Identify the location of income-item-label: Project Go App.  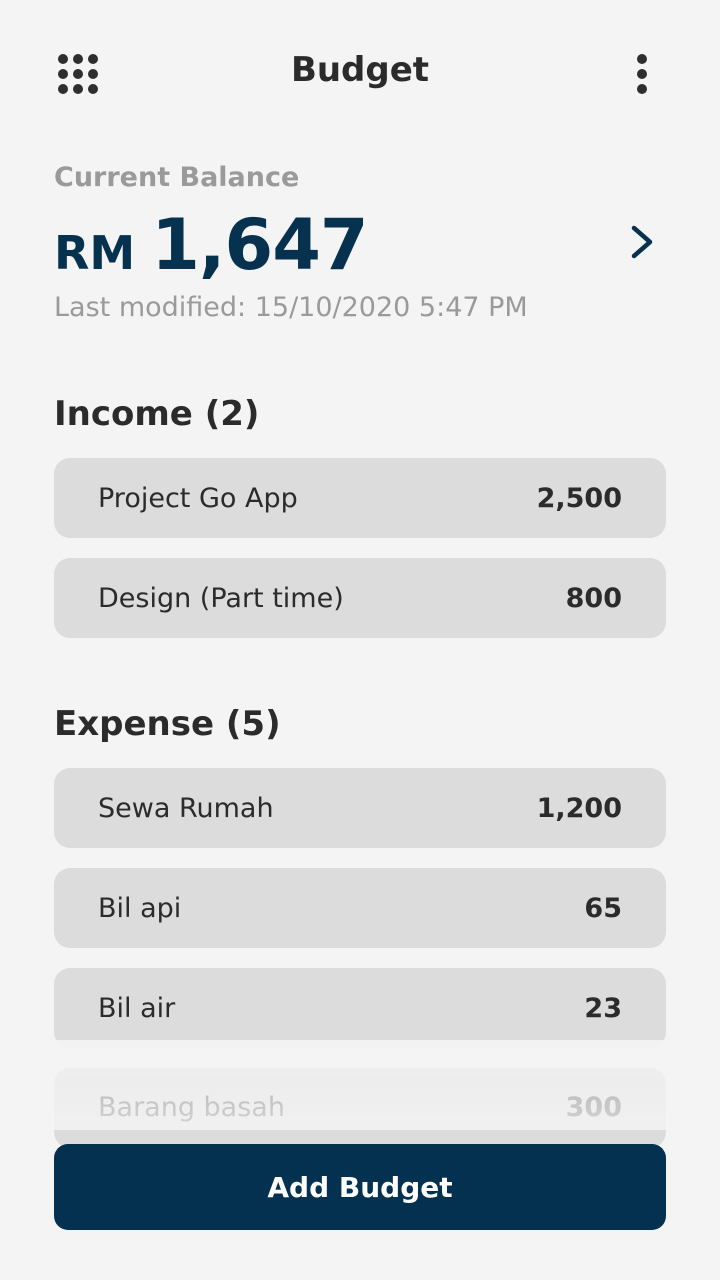
(198, 498).